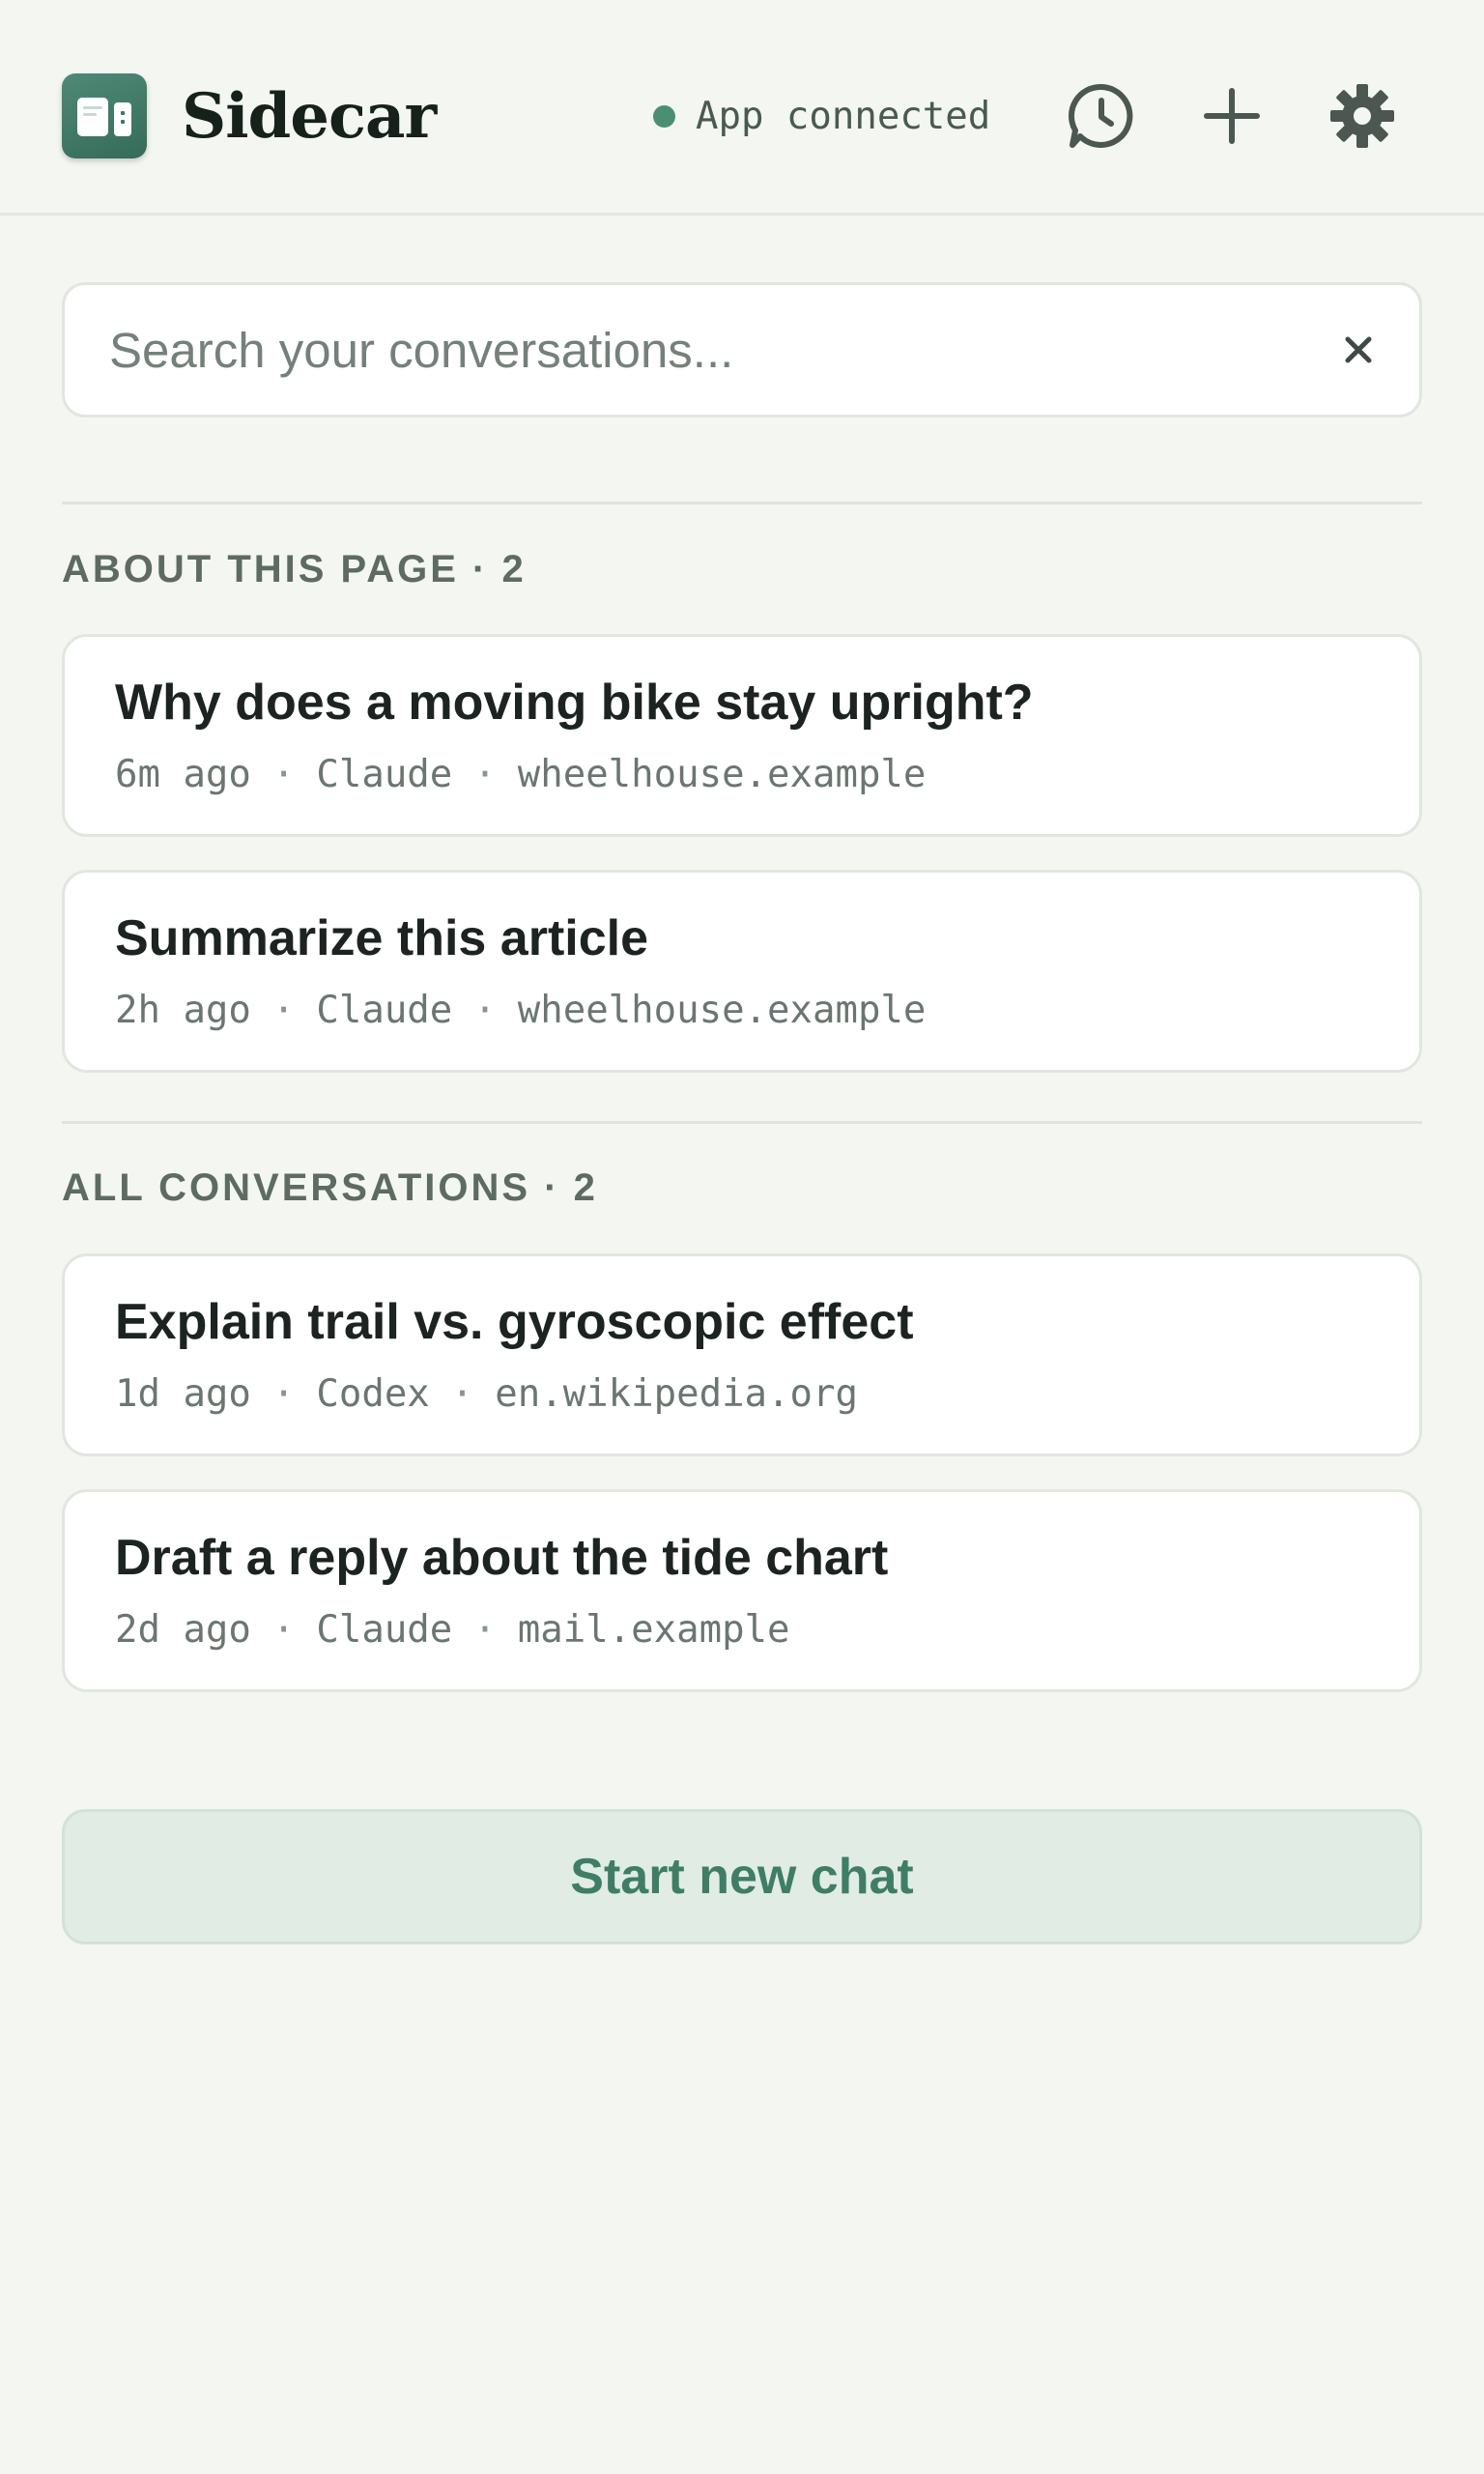 Image resolution: width=1484 pixels, height=2474 pixels. Describe the element at coordinates (295, 569) in the screenshot. I see `about-page-section-label: ABOUT THIS PAGE · 2` at that location.